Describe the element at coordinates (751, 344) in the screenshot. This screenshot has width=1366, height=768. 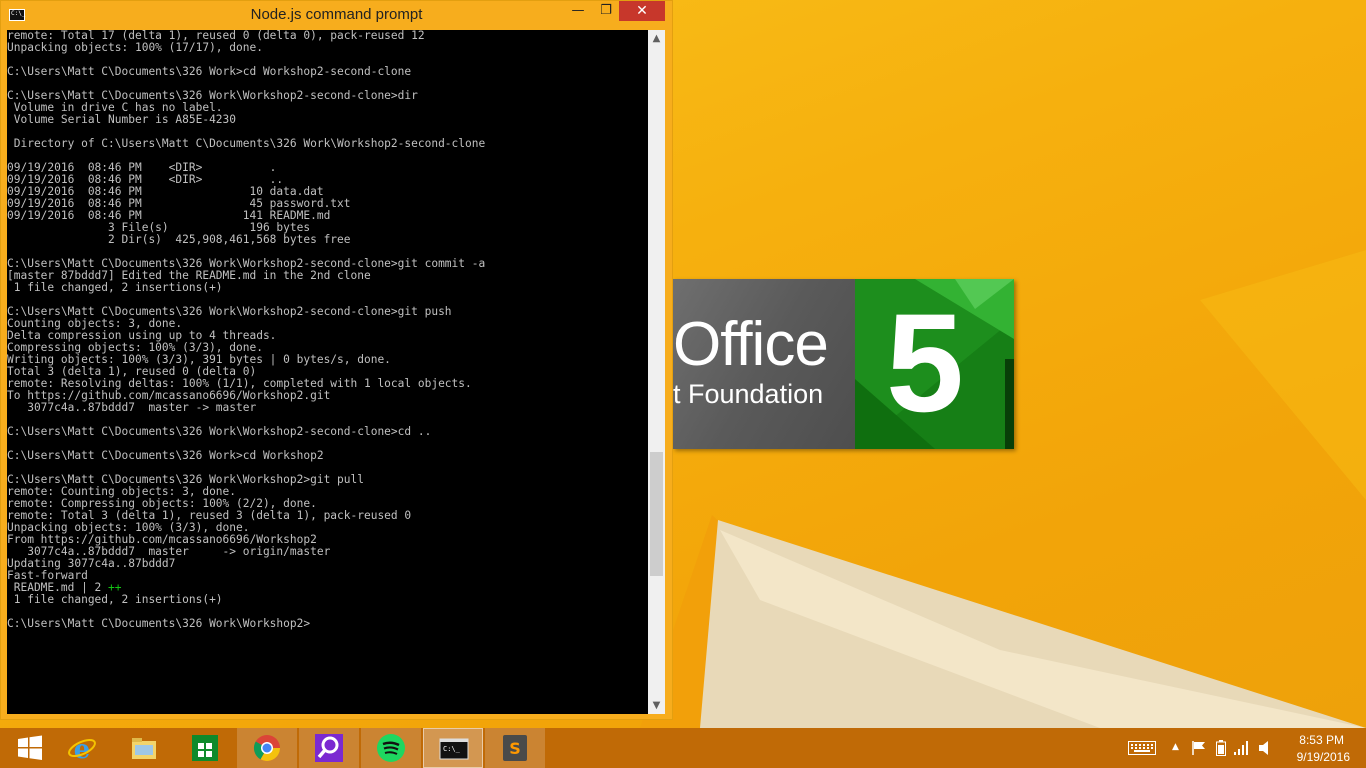
I see `office-word: Office` at that location.